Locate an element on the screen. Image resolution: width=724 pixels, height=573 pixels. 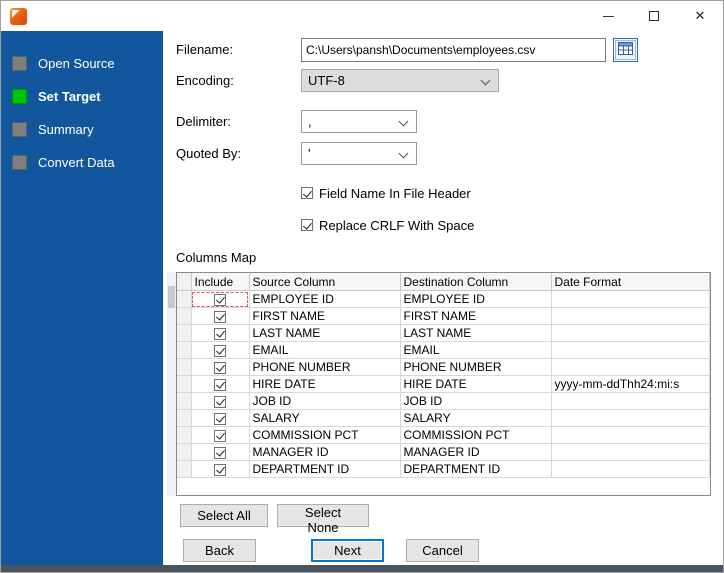
destination-column-cell: COMMISSION PCT is located at coordinates (476, 435).